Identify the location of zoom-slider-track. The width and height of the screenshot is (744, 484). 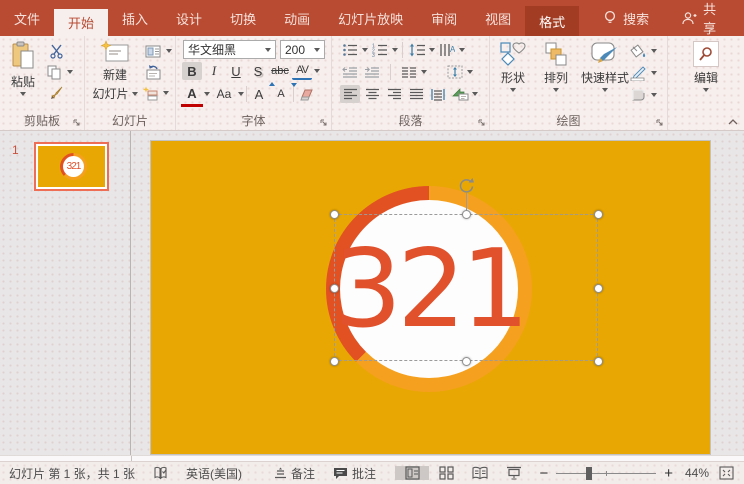
(606, 473).